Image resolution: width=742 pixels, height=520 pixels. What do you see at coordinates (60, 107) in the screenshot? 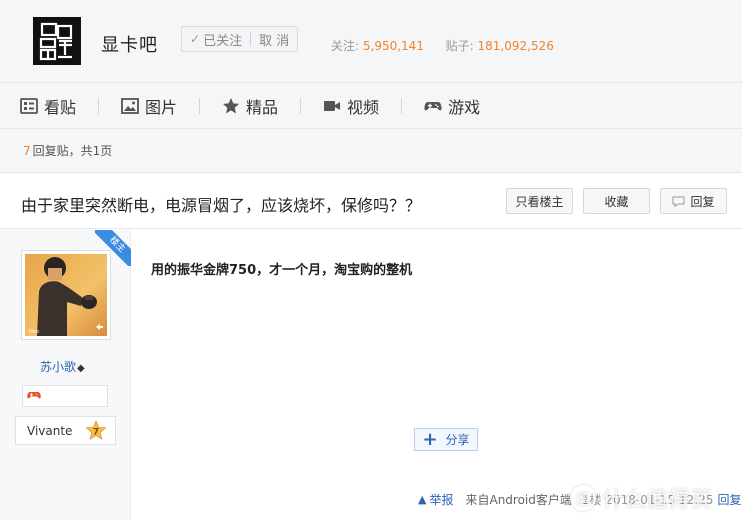
I see `tab-posts-label: 看贴` at bounding box center [60, 107].